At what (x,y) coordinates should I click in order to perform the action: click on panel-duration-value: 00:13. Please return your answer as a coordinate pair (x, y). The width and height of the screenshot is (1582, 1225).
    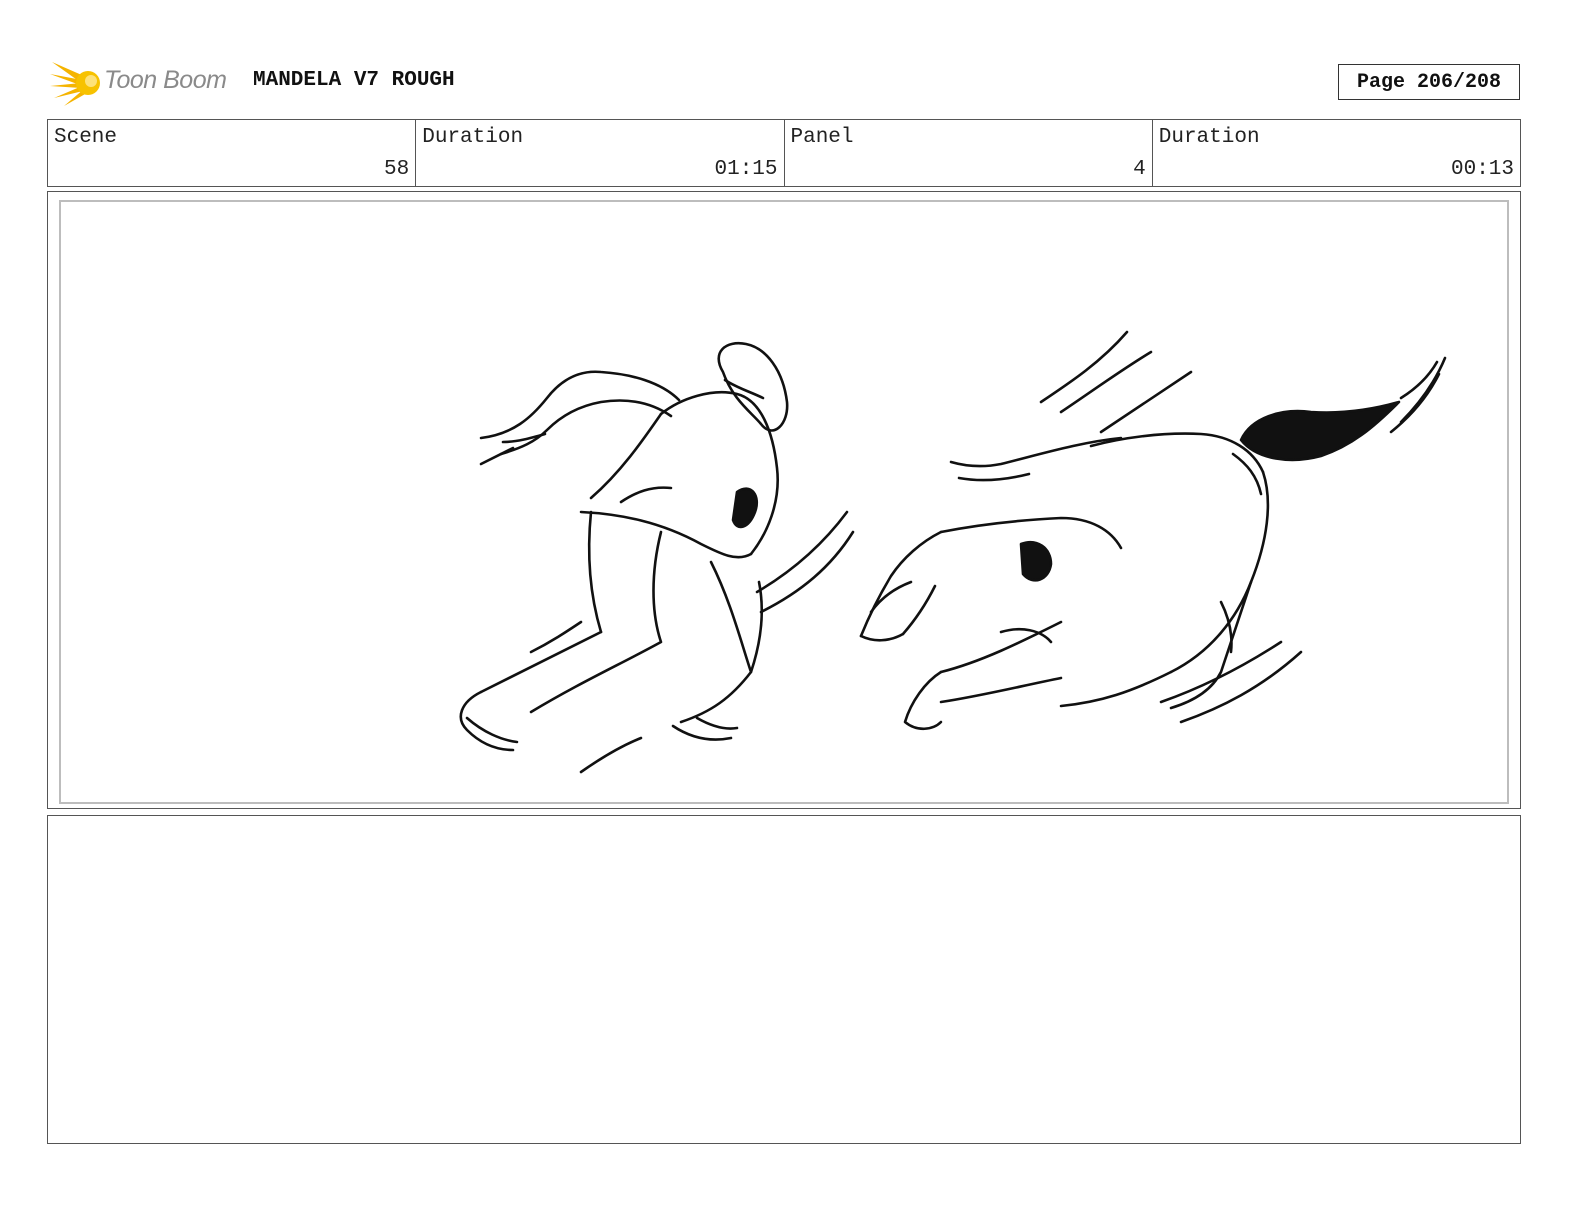
    Looking at the image, I should click on (1482, 169).